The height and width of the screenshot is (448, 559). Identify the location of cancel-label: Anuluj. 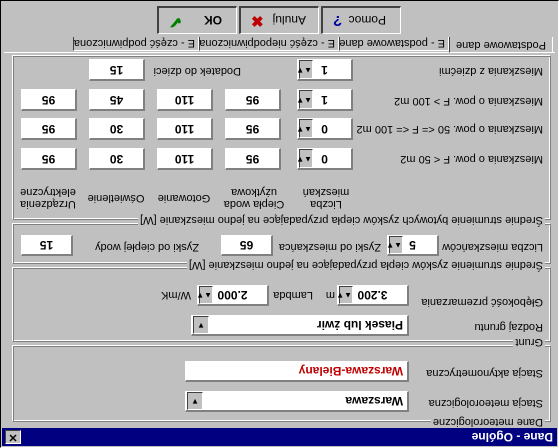
(289, 20).